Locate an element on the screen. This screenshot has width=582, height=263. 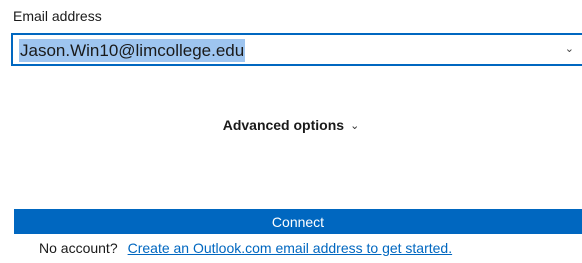
advanced-options-toggle: Advanced options ⌄ is located at coordinates (291, 125).